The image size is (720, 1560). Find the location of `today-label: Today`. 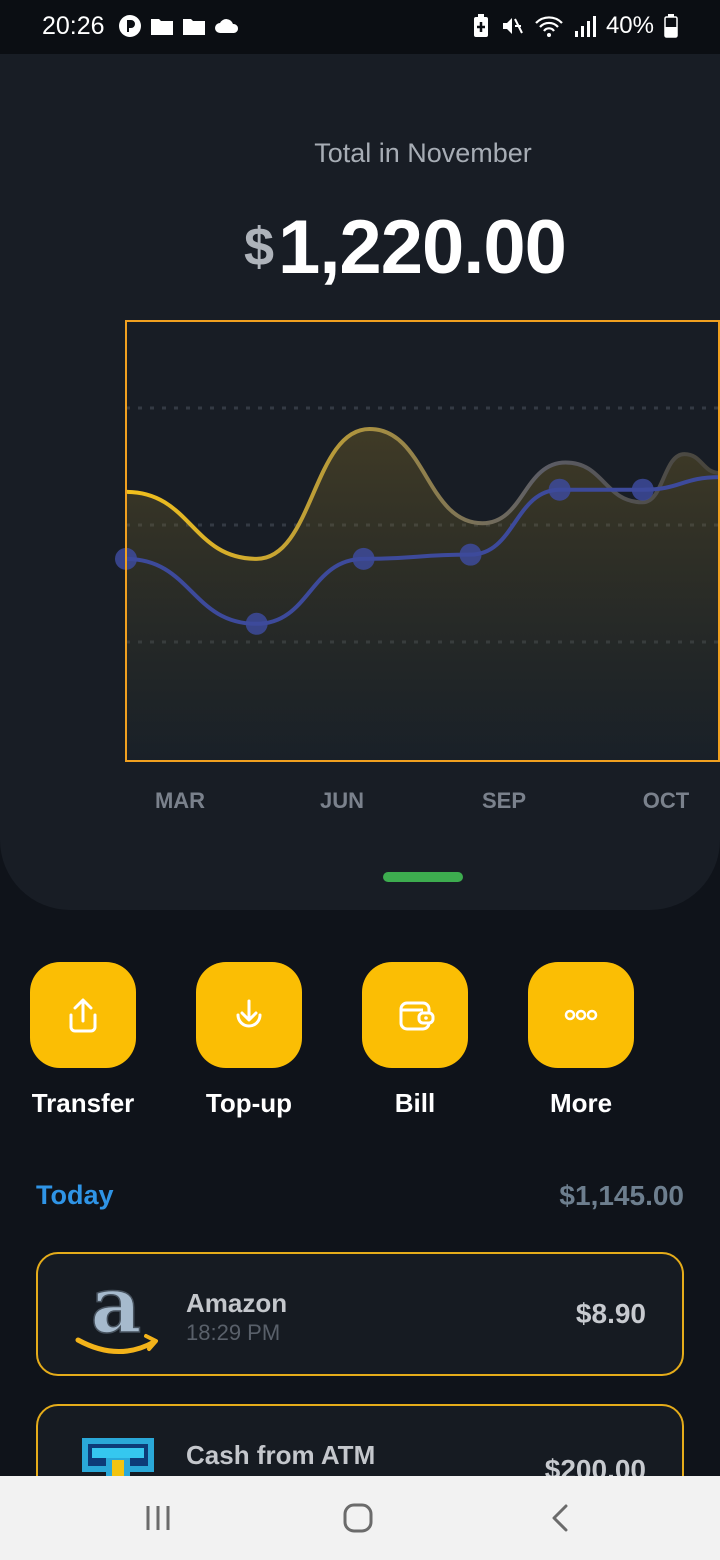

today-label: Today is located at coordinates (75, 1195).